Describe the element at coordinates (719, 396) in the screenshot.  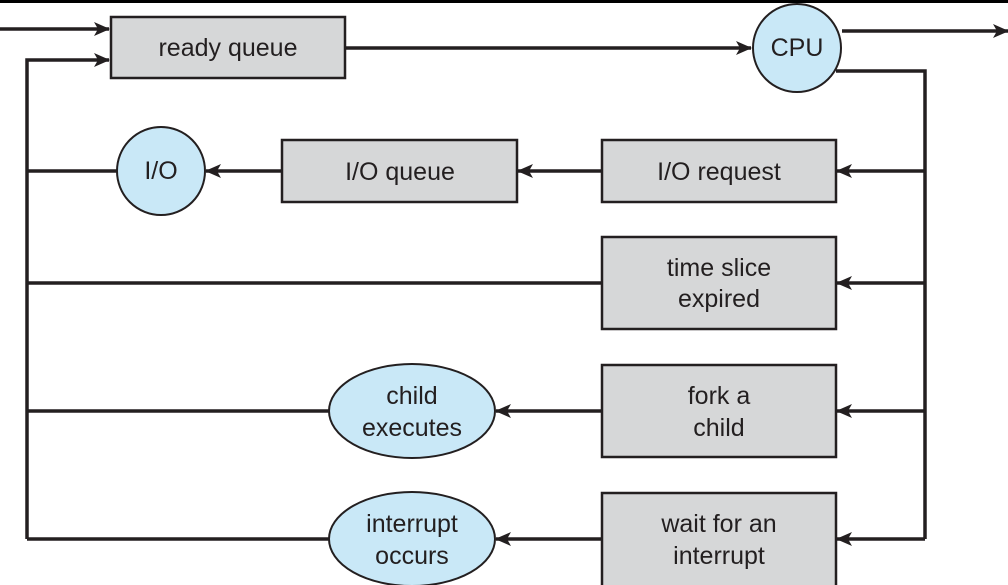
I see `fork-label-1: fork a` at that location.